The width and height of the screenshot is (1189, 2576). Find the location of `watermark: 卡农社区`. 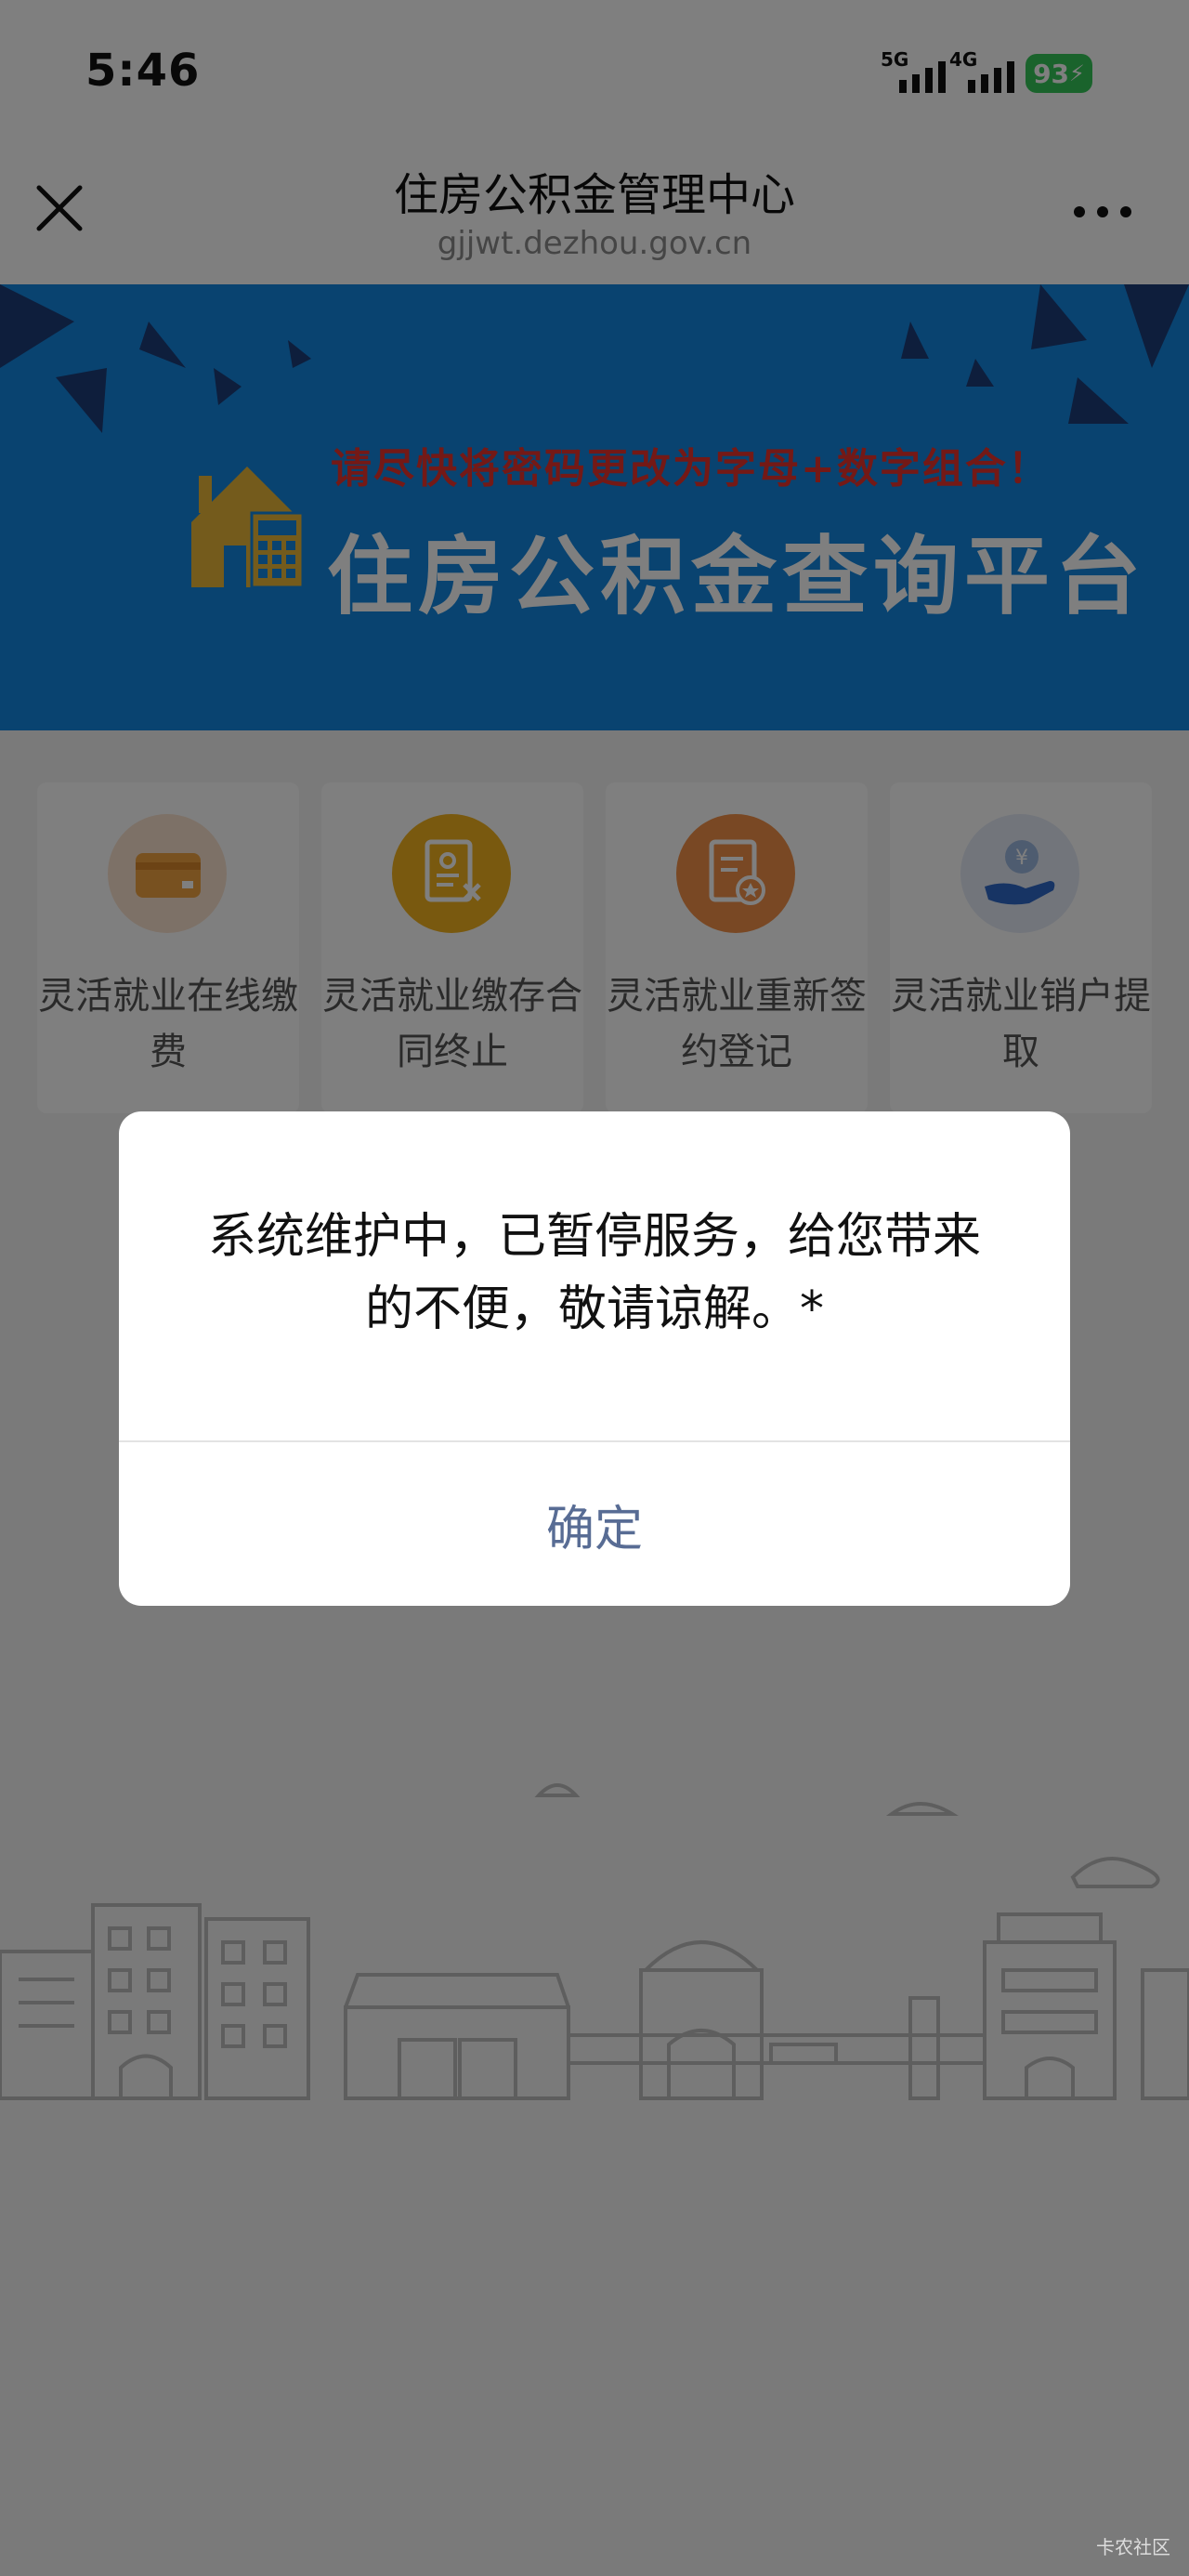

watermark: 卡农社区 is located at coordinates (1133, 2547).